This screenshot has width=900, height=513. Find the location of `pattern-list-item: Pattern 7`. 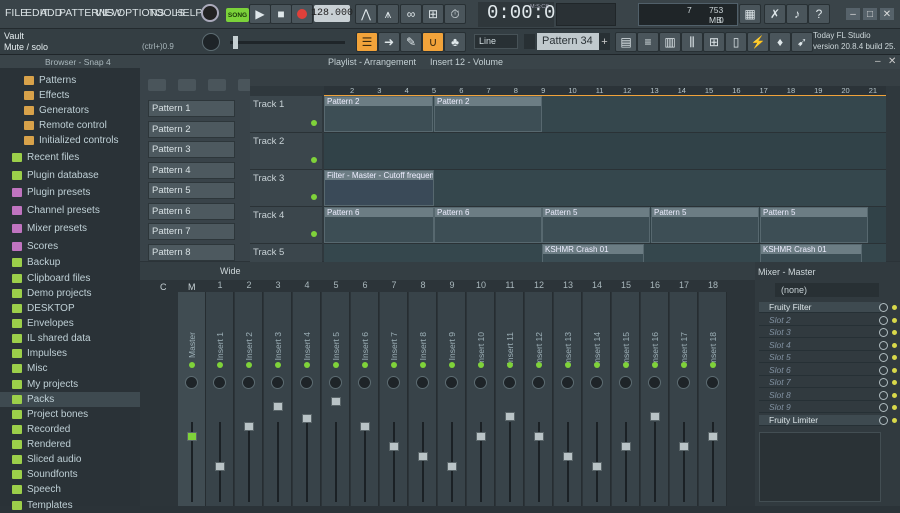

pattern-list-item: Pattern 7 is located at coordinates (191, 231).